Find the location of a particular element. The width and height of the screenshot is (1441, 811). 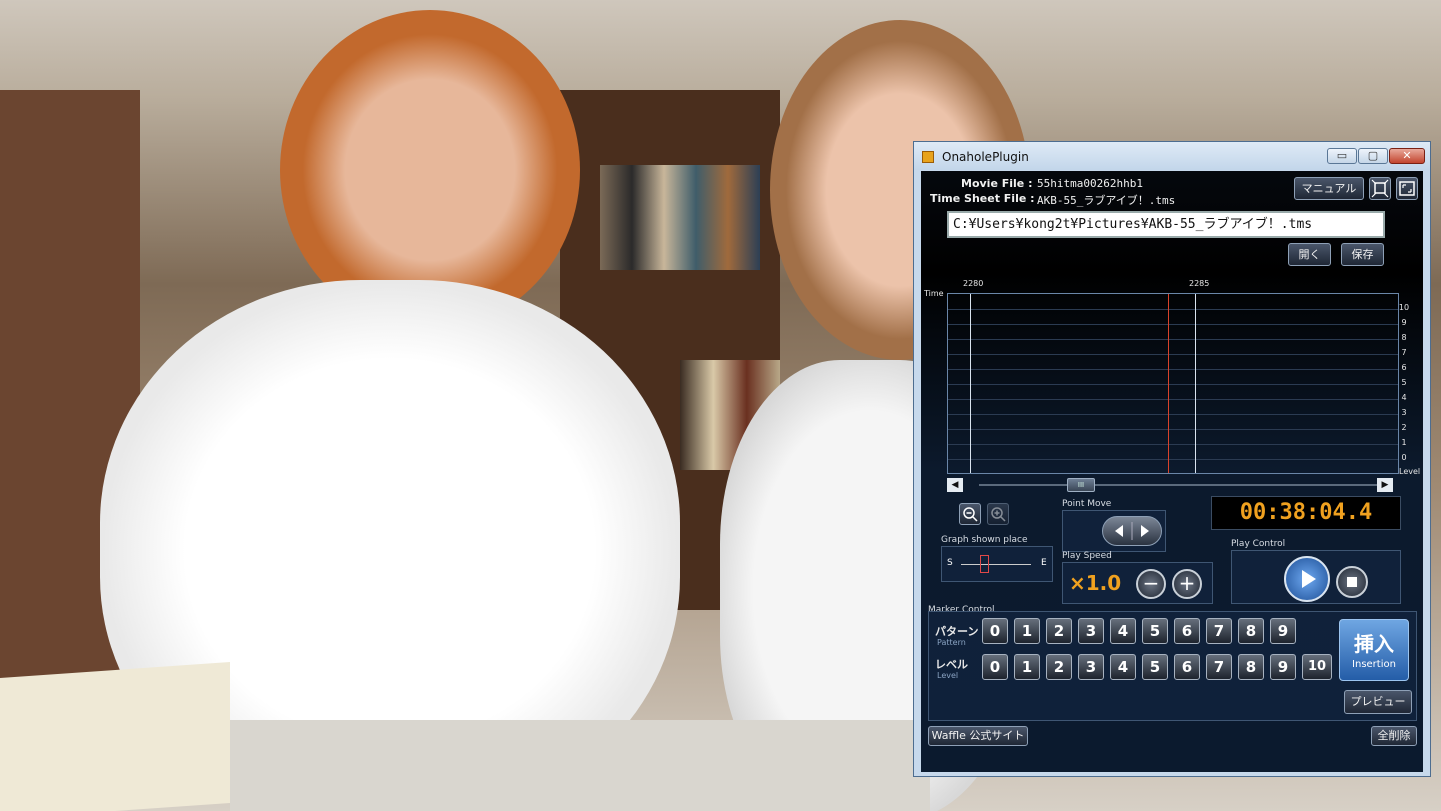

pattern-button-7: 7 is located at coordinates (1219, 631).